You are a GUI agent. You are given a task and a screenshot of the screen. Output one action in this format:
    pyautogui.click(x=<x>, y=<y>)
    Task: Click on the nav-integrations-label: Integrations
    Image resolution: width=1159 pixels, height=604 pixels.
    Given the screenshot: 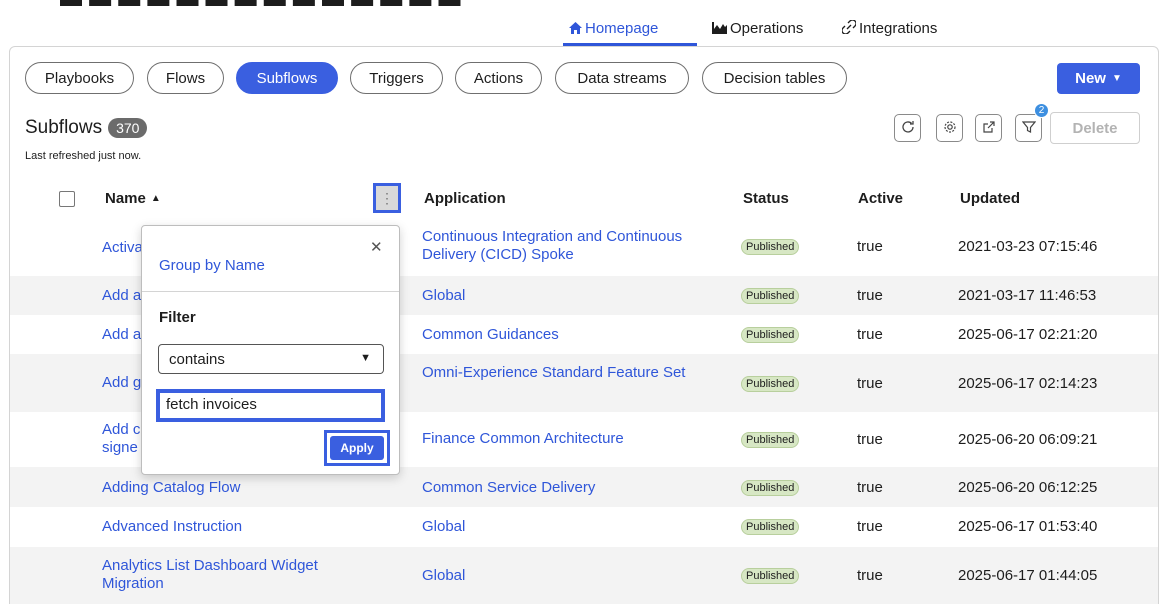 What is the action you would take?
    pyautogui.click(x=898, y=28)
    